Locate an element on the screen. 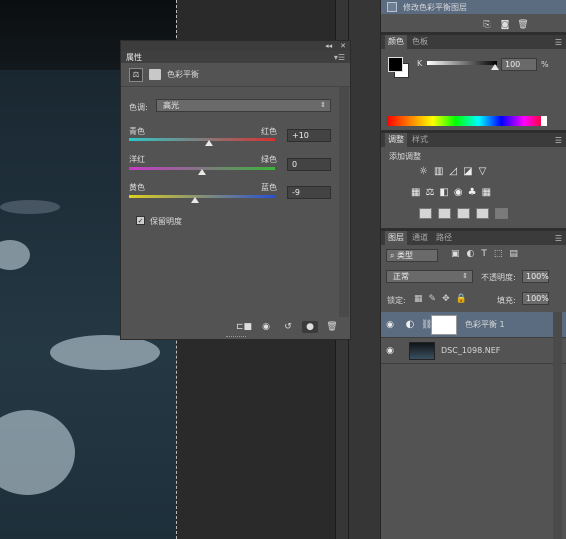  adjustment-layer-icon: ◐ is located at coordinates (410, 324).